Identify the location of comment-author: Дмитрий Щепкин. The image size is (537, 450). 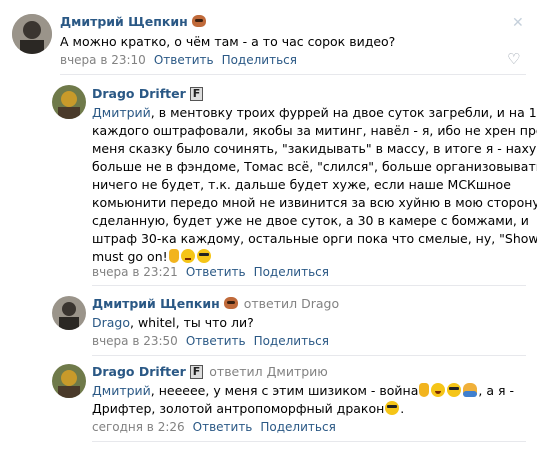
(133, 21).